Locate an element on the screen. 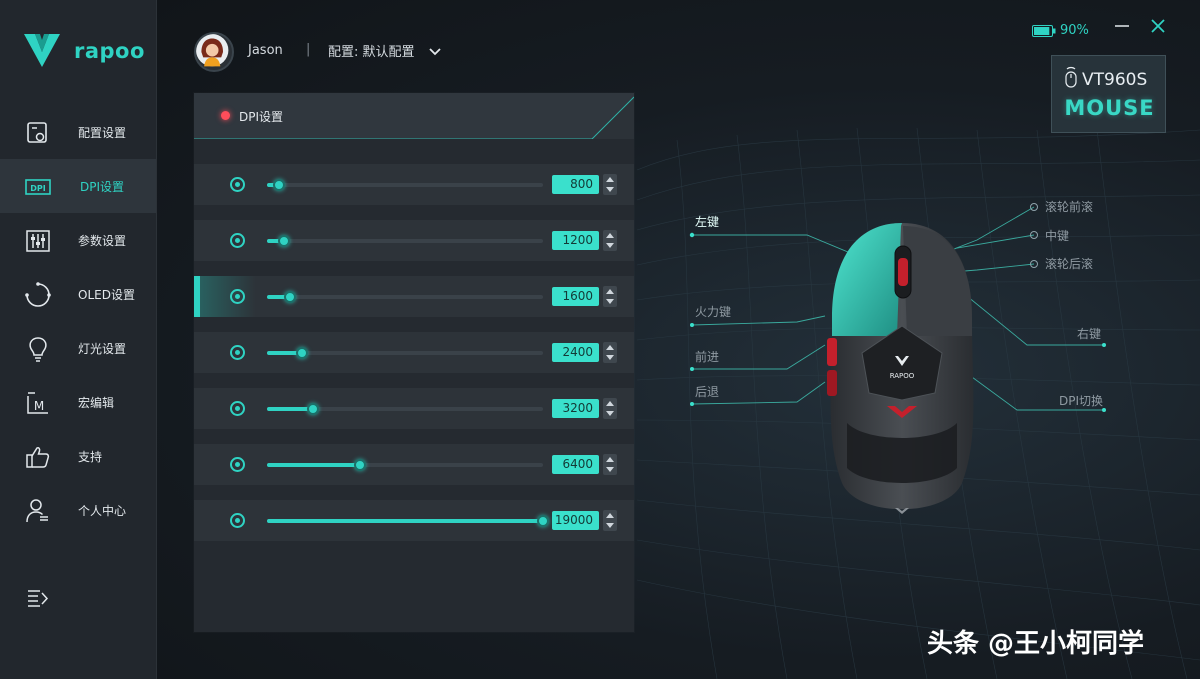  dpi-value-field: 800 is located at coordinates (575, 184).